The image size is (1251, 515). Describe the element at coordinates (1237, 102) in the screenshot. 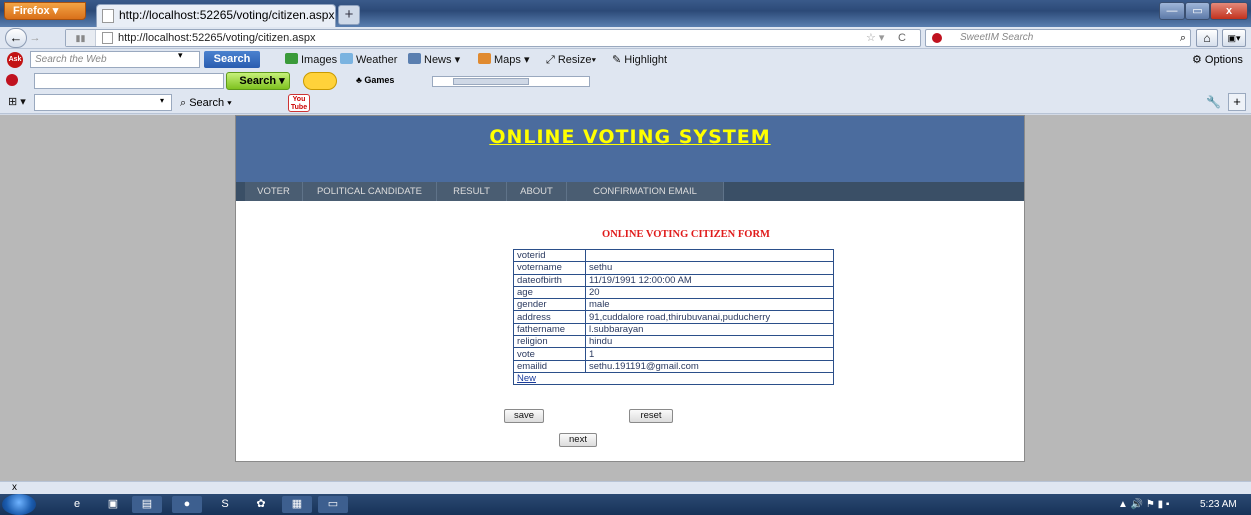

I see `add-button: +` at that location.